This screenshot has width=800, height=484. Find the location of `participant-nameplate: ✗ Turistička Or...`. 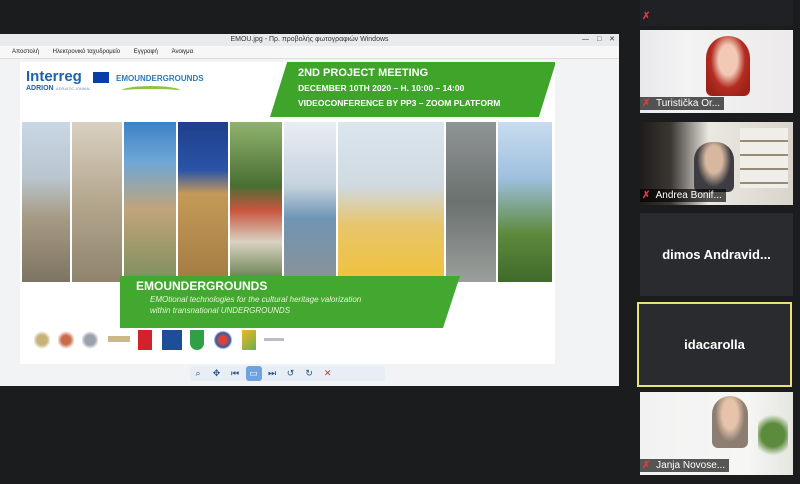

participant-nameplate: ✗ Turistička Or... is located at coordinates (682, 103).